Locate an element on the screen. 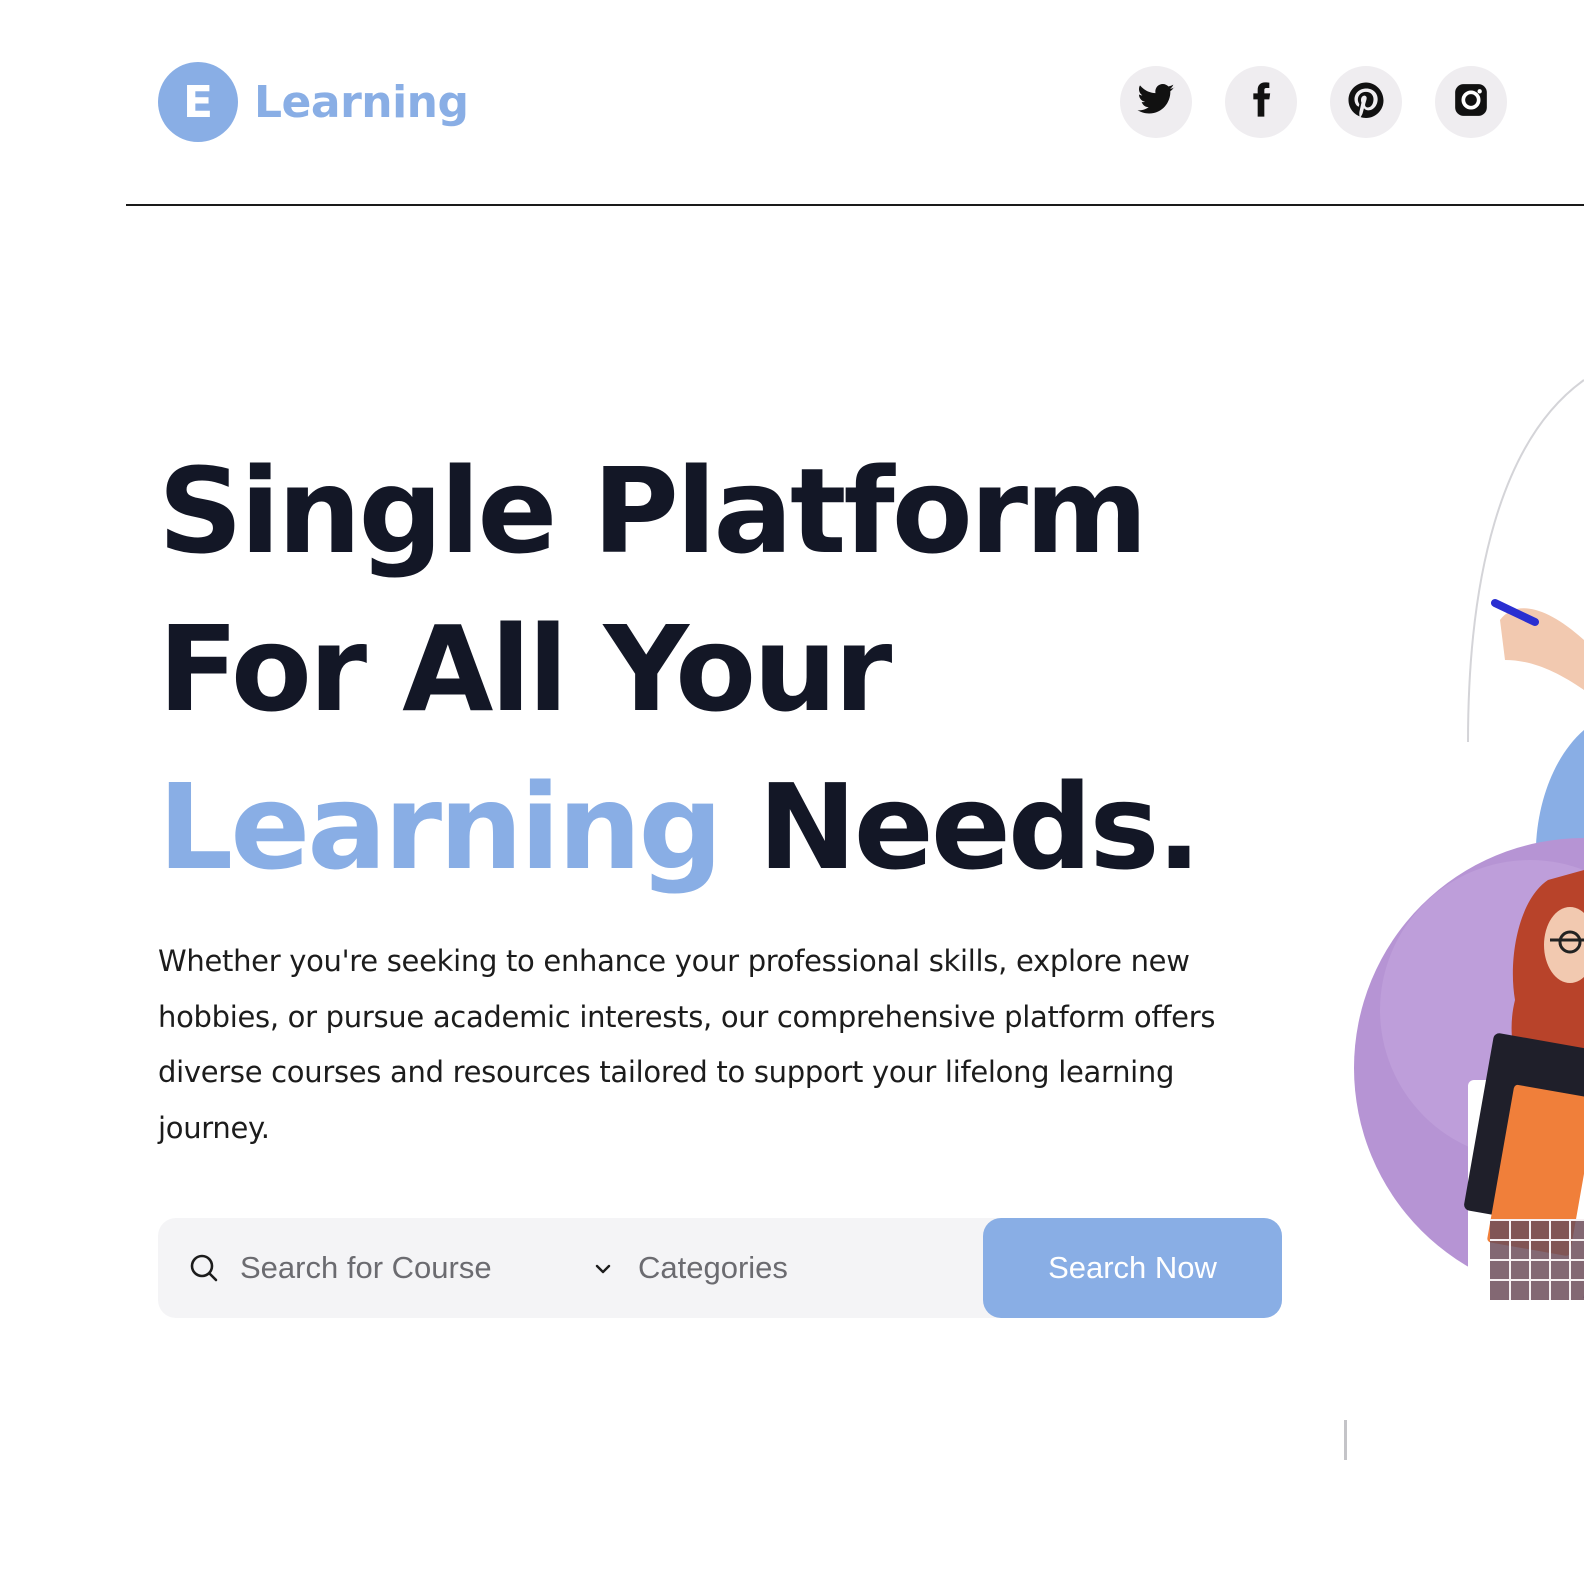 The height and width of the screenshot is (1584, 1584). pinterest-button is located at coordinates (1366, 102).